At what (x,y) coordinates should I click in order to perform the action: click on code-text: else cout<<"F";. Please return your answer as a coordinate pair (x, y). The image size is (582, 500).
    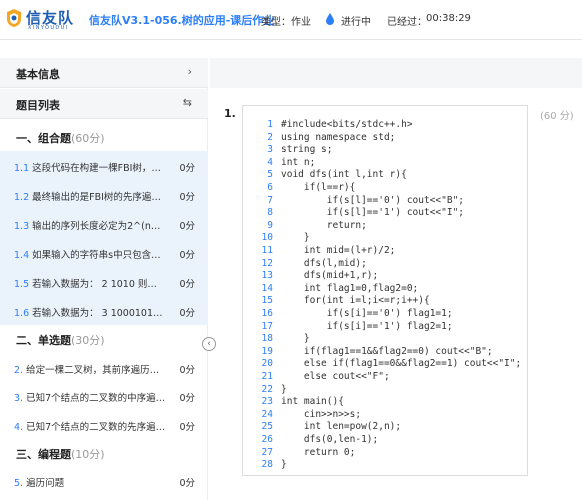
    Looking at the image, I should click on (335, 376).